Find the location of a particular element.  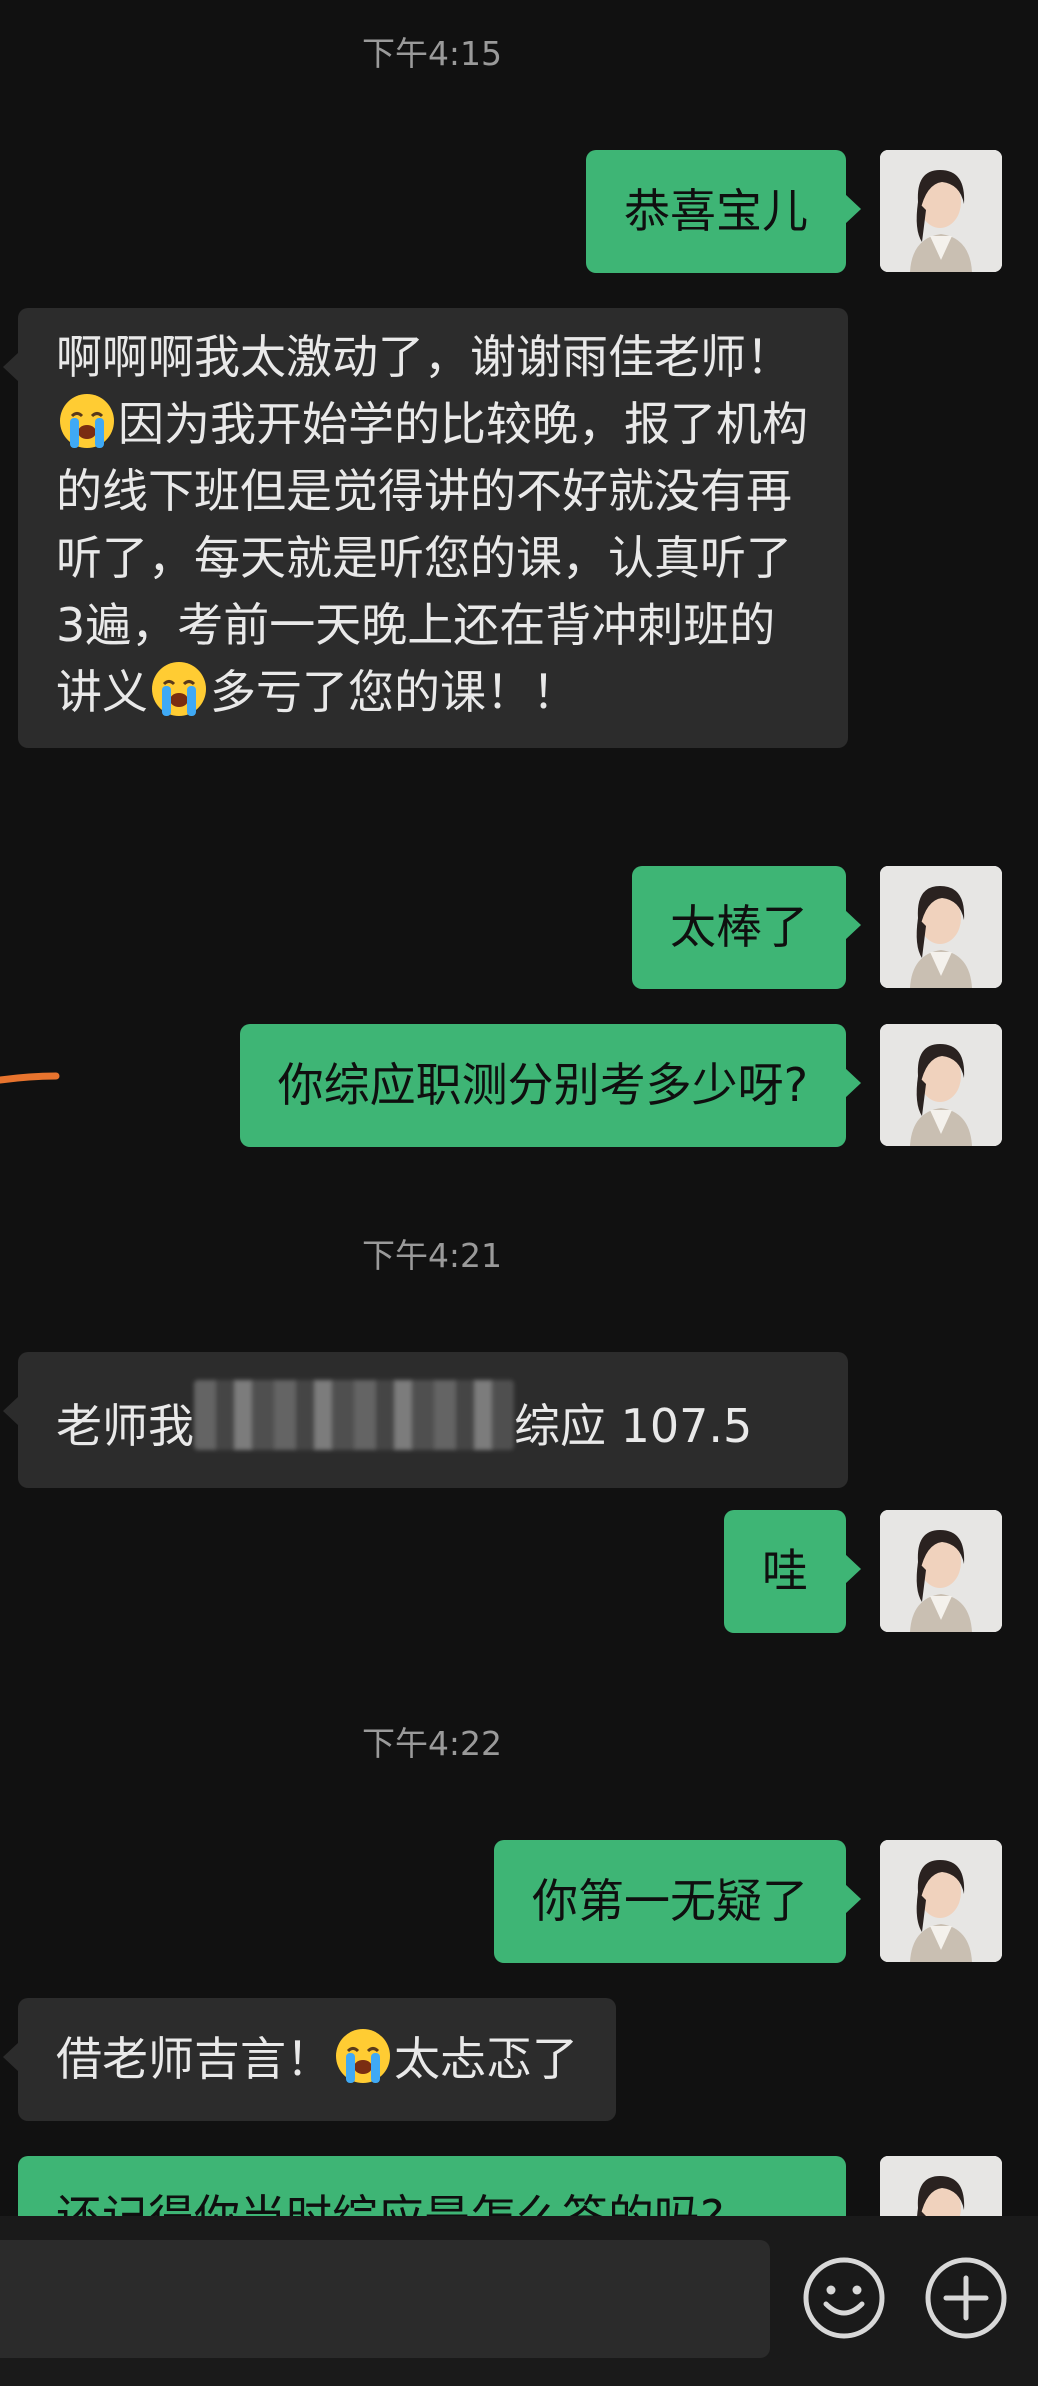

message-text: 啊啊啊我太激动了，谢谢雨佳老师！ is located at coordinates (424, 357).